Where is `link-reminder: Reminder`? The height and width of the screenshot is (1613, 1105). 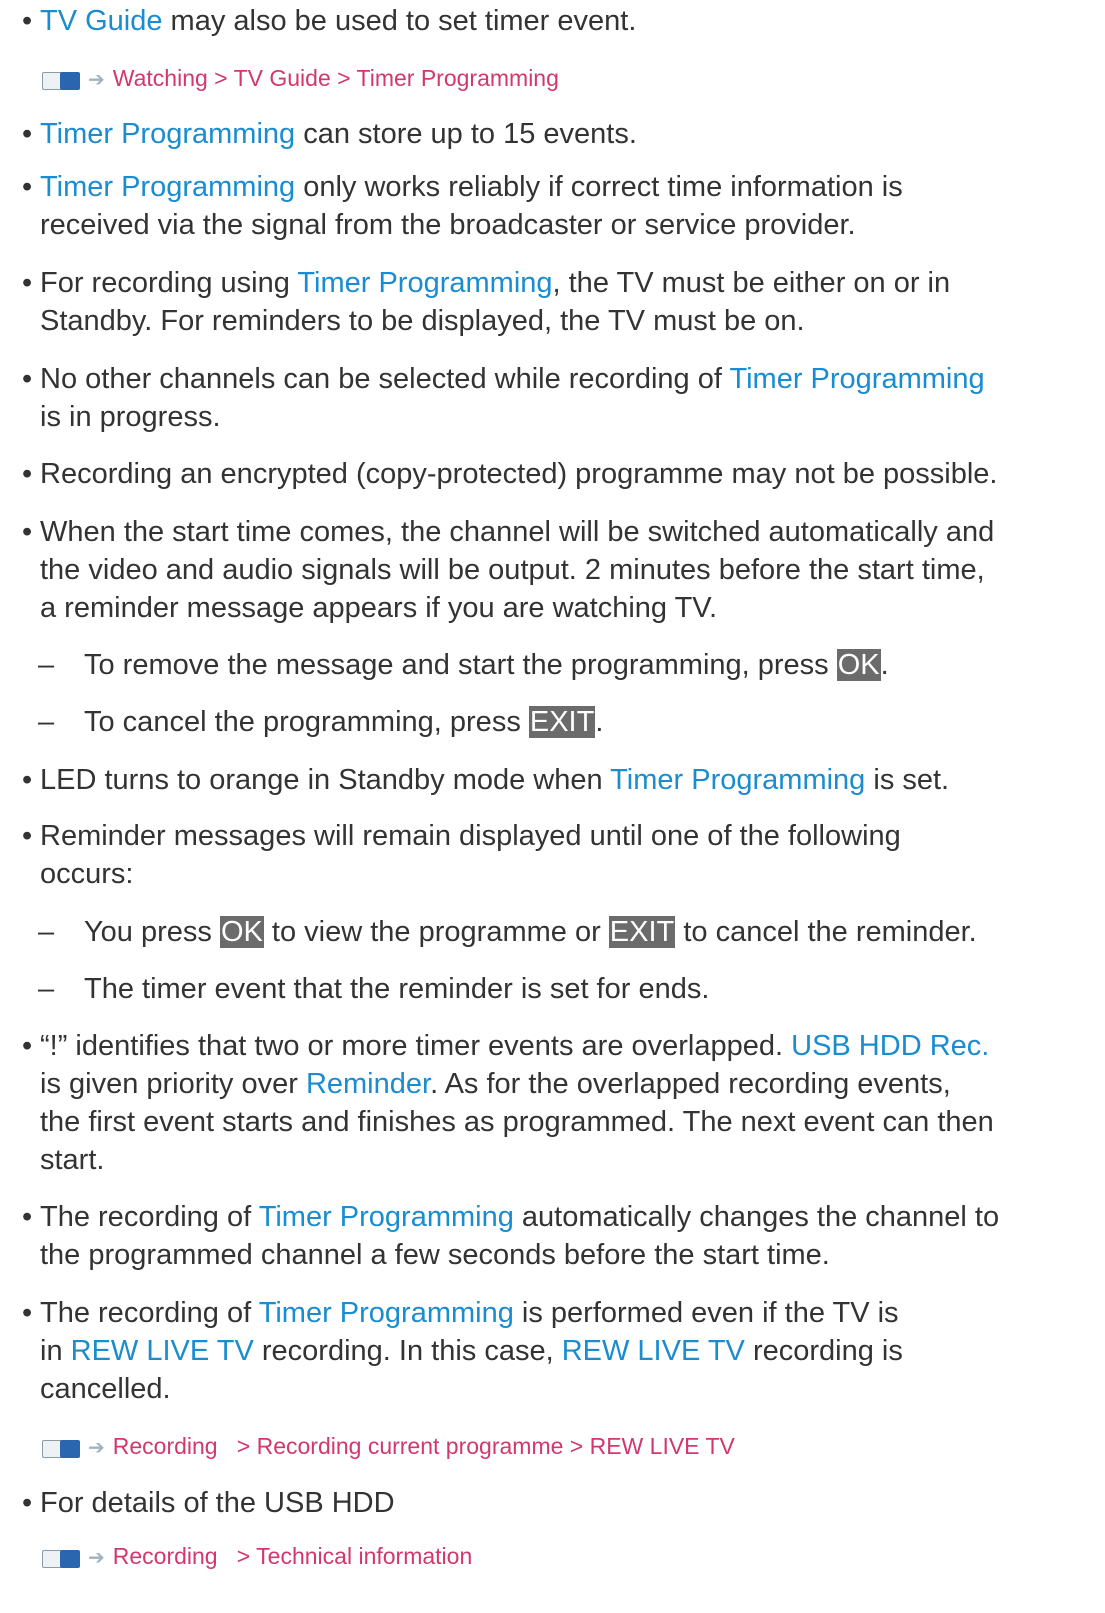
link-reminder: Reminder is located at coordinates (368, 1084).